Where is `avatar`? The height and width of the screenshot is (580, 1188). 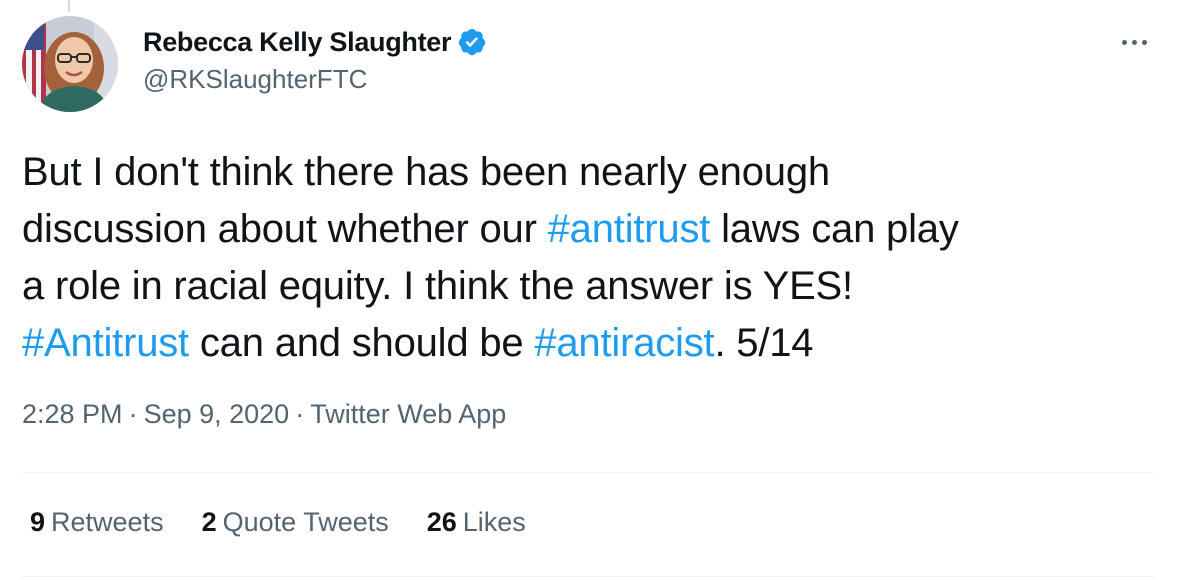 avatar is located at coordinates (70, 64).